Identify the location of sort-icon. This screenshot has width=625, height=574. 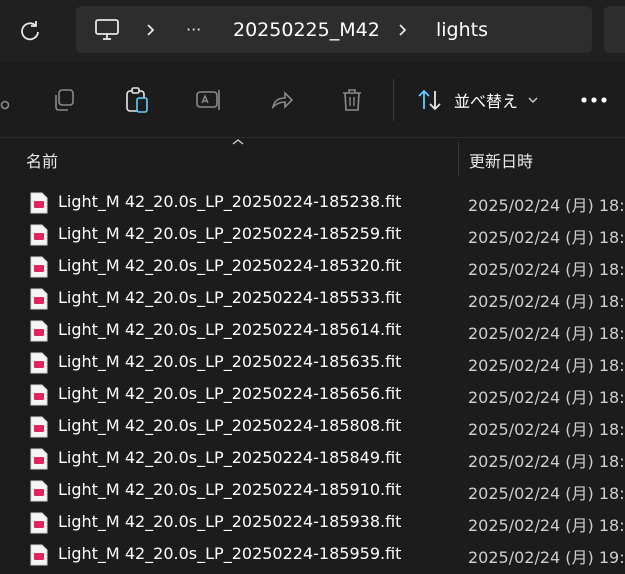
(429, 100).